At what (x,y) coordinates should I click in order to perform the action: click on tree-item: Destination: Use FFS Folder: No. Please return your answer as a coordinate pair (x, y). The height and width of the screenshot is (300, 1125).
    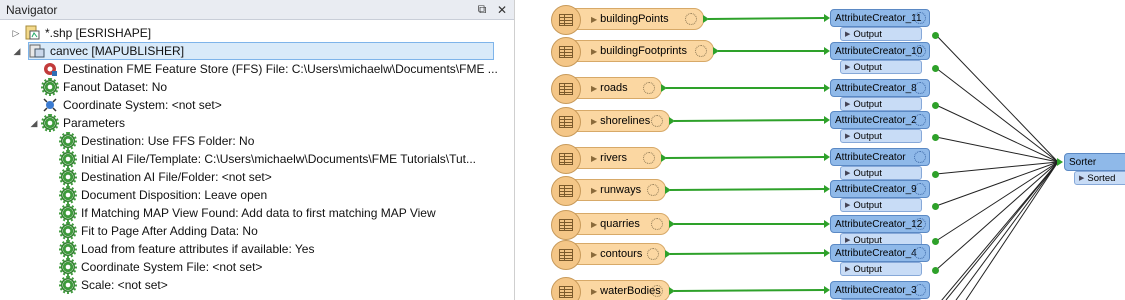
    Looking at the image, I should click on (150, 141).